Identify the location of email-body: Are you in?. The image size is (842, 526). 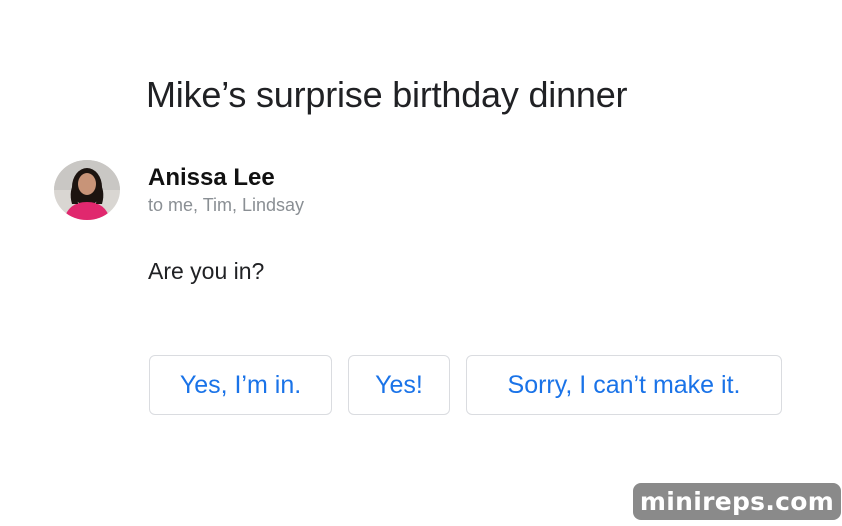
(206, 271).